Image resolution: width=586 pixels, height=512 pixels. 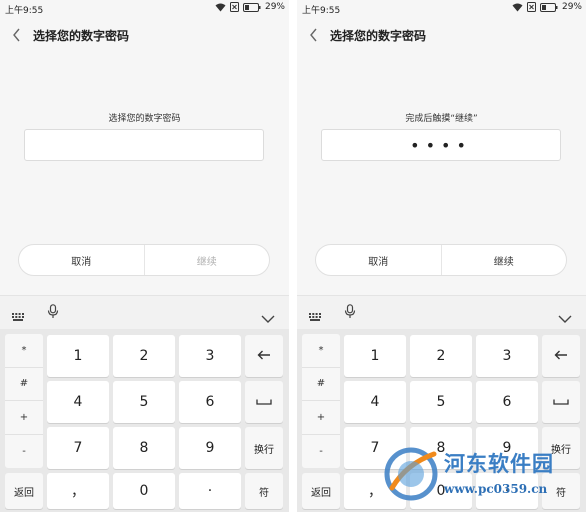 What do you see at coordinates (144, 119) in the screenshot?
I see `pin-prompt: 选择您的数字密码` at bounding box center [144, 119].